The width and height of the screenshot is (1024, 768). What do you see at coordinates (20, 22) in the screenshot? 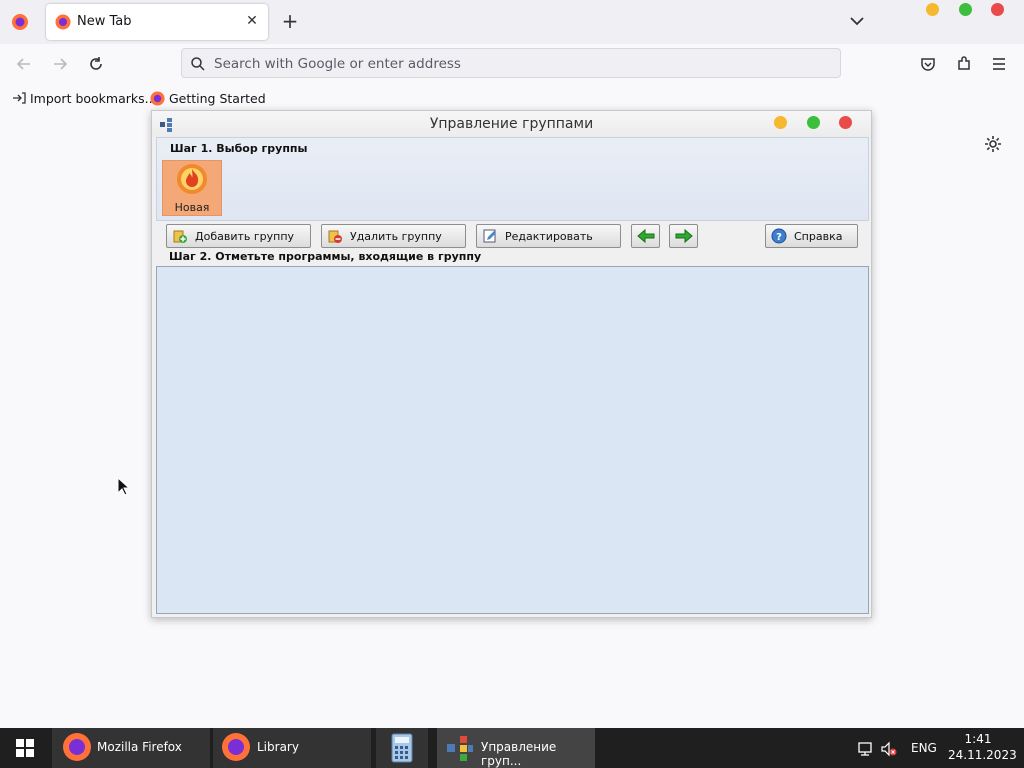
I see `firefox-menu-icon` at bounding box center [20, 22].